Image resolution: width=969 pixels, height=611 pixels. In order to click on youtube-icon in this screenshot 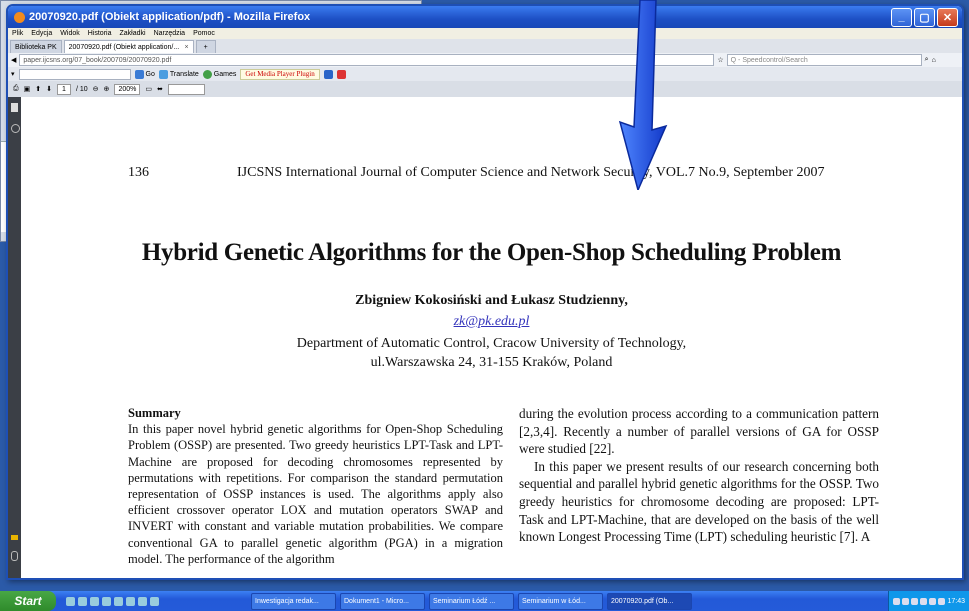, I will do `click(341, 74)`.